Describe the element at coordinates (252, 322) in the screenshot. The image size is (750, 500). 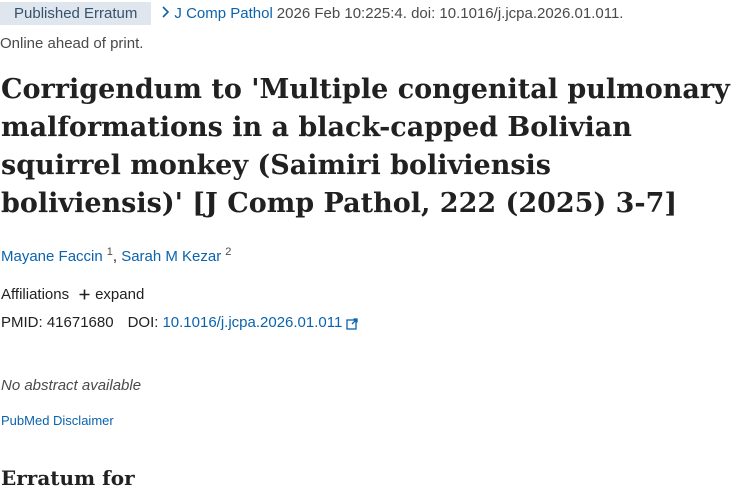
I see `doi-link: 10.1016/j.jcpa.2026.01.011` at that location.